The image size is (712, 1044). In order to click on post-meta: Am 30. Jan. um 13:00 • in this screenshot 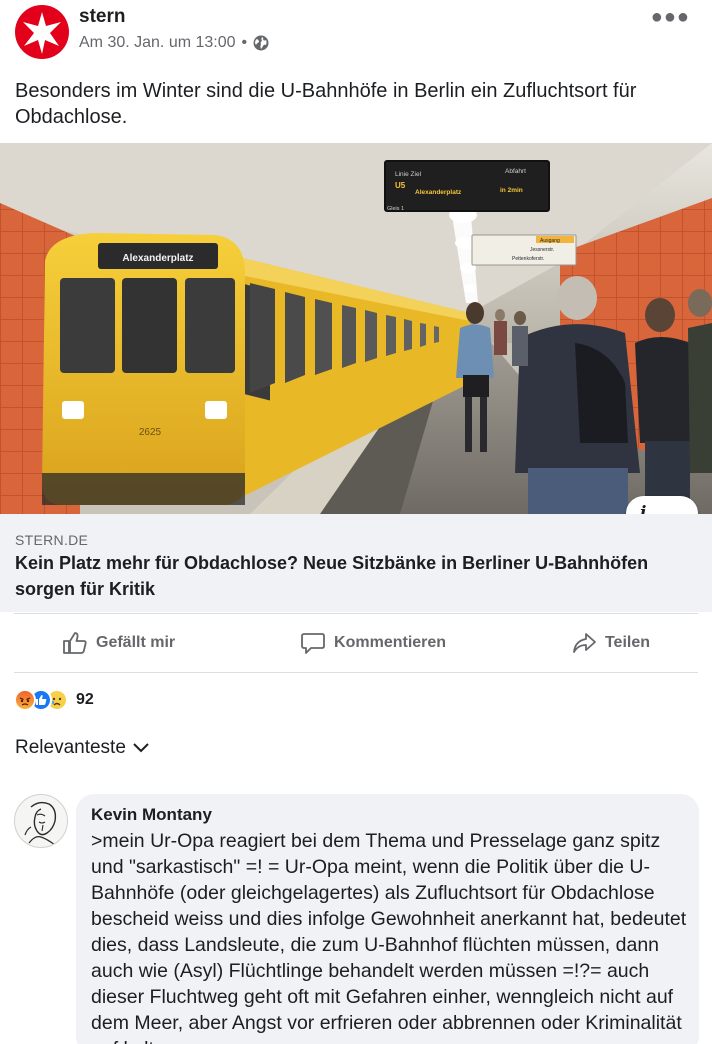, I will do `click(174, 43)`.